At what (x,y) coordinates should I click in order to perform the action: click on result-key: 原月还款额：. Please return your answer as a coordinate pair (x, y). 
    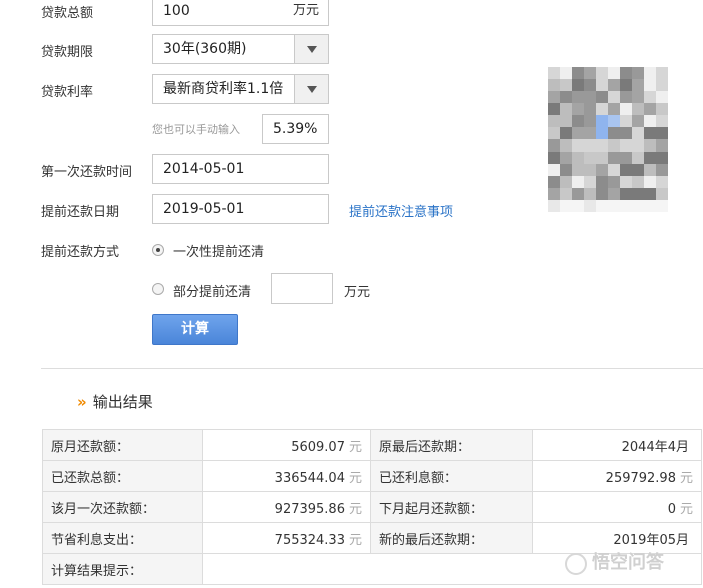
    Looking at the image, I should click on (122, 445).